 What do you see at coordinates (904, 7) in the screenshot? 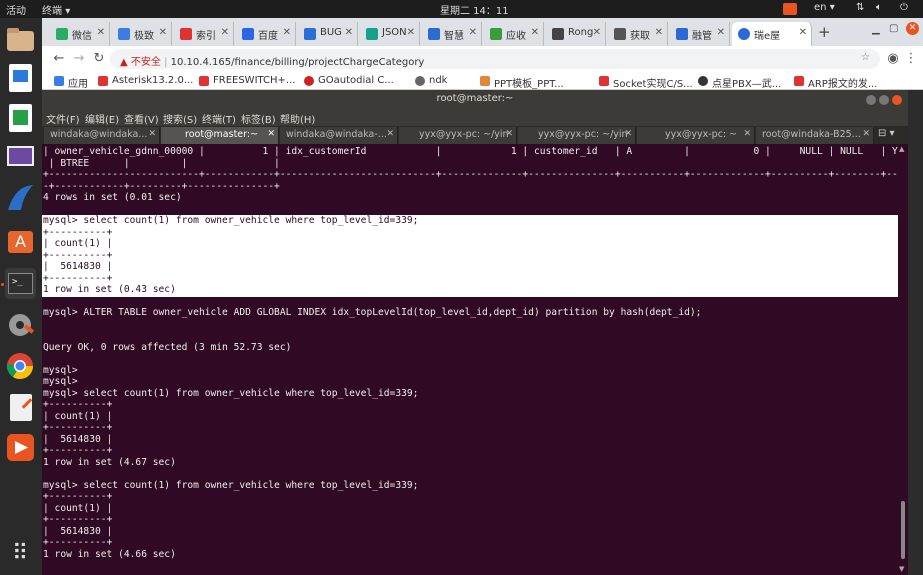
I see `power-icon: ⏻` at bounding box center [904, 7].